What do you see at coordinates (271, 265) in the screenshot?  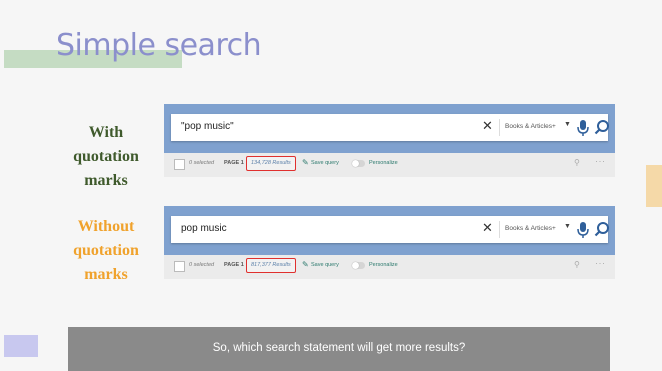 I see `results-count: 817,377 Results` at bounding box center [271, 265].